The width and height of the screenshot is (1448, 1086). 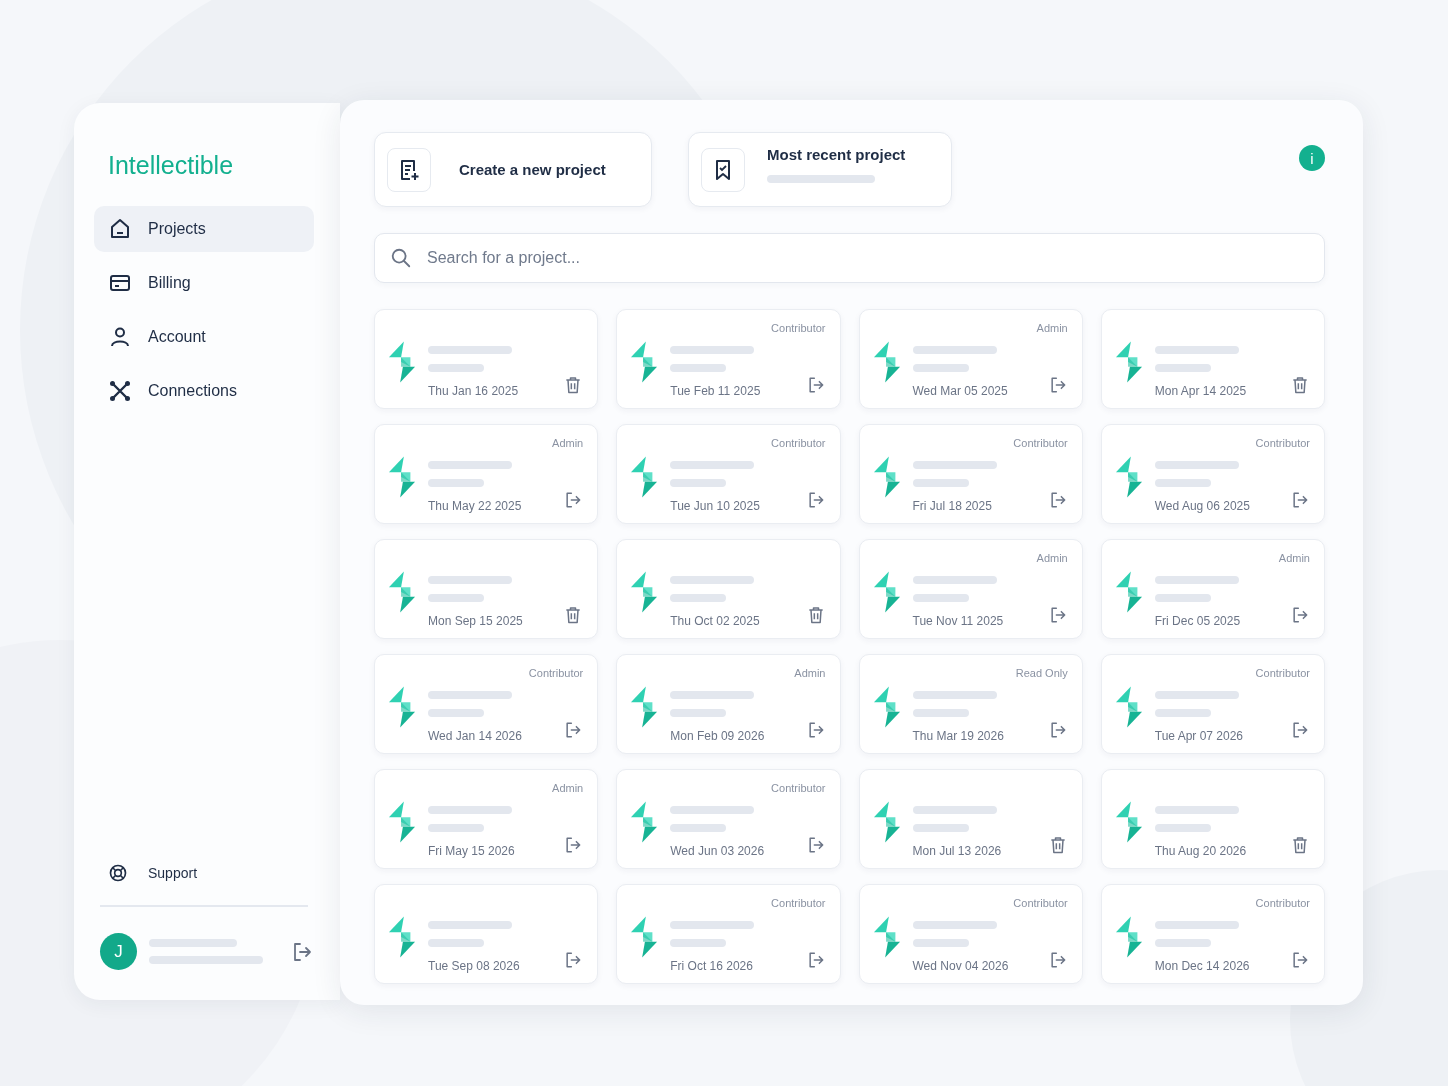 What do you see at coordinates (486, 589) in the screenshot?
I see `project-card: Mon Sep 15 2025` at bounding box center [486, 589].